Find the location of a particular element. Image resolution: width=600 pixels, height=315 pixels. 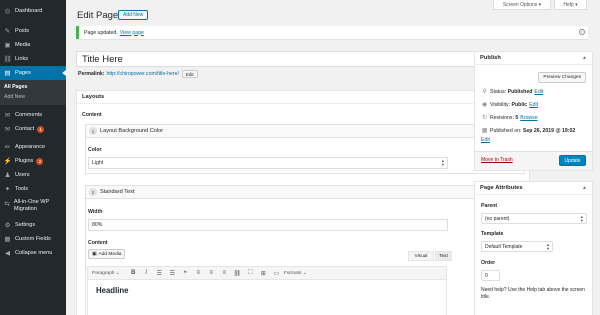

published-edit-row: Edit is located at coordinates (485, 140).